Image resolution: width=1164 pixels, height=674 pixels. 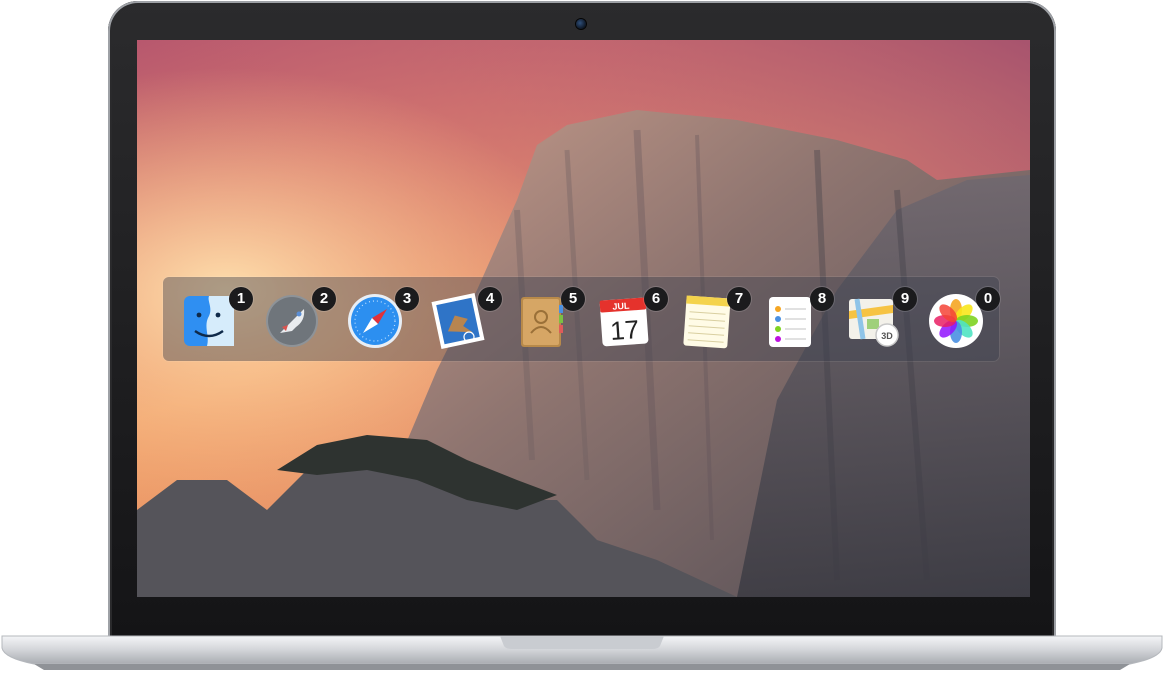 I want to click on shortcut-badge: 7, so click(x=739, y=299).